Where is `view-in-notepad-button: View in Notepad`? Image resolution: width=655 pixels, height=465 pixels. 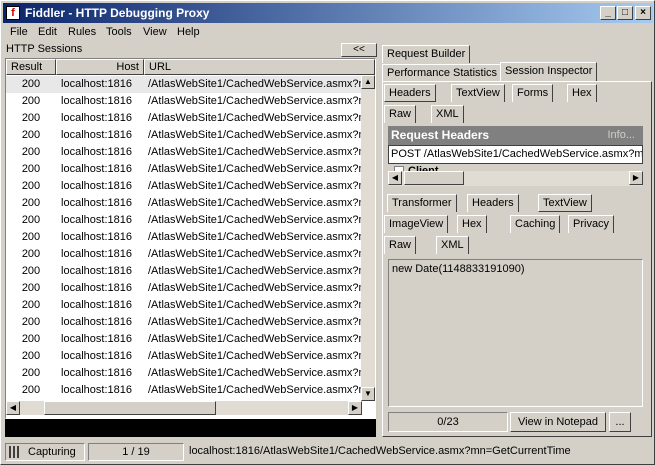 view-in-notepad-button: View in Notepad is located at coordinates (558, 422).